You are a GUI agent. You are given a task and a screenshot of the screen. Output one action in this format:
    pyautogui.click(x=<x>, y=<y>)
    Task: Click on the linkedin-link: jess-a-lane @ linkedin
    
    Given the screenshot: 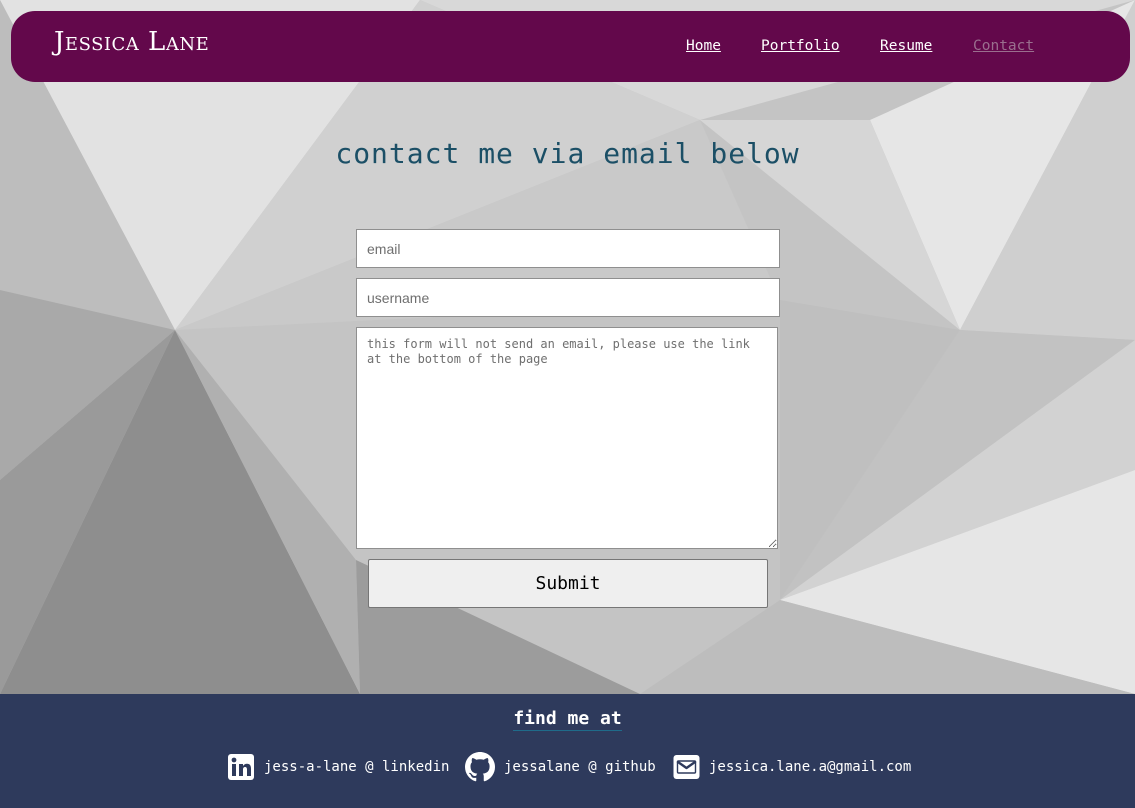 What is the action you would take?
    pyautogui.click(x=338, y=767)
    